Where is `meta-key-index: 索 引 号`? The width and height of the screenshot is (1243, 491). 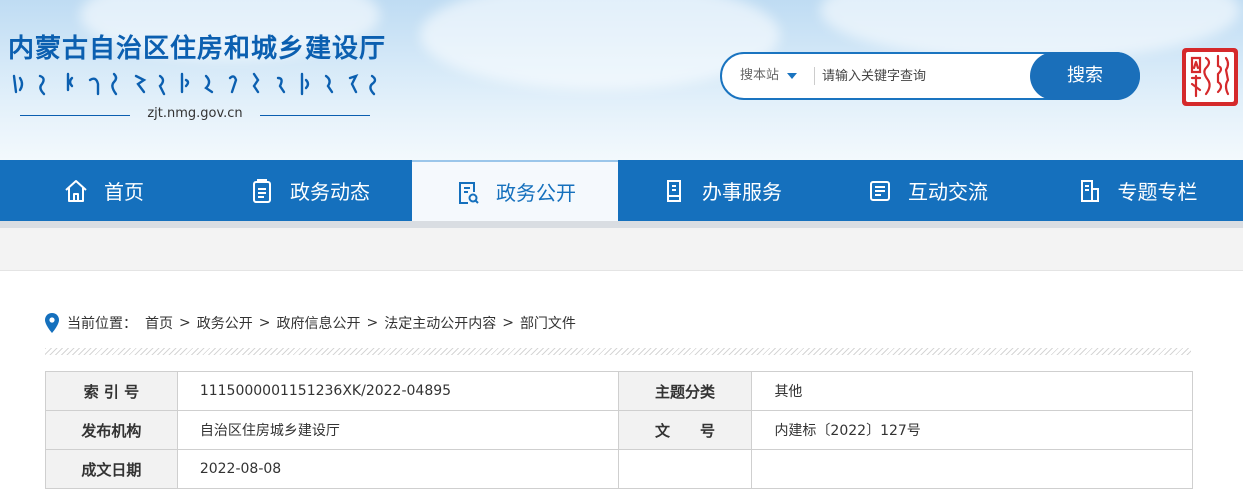
meta-key-index: 索 引 号 is located at coordinates (111, 391).